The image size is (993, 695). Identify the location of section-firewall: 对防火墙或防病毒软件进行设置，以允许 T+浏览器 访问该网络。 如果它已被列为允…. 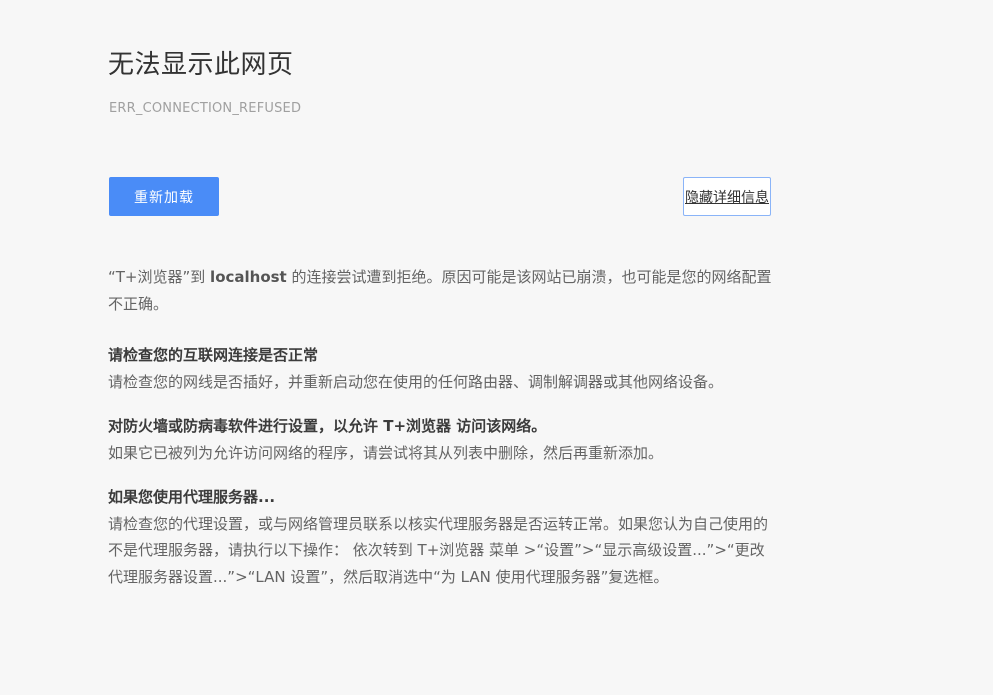
(440, 439).